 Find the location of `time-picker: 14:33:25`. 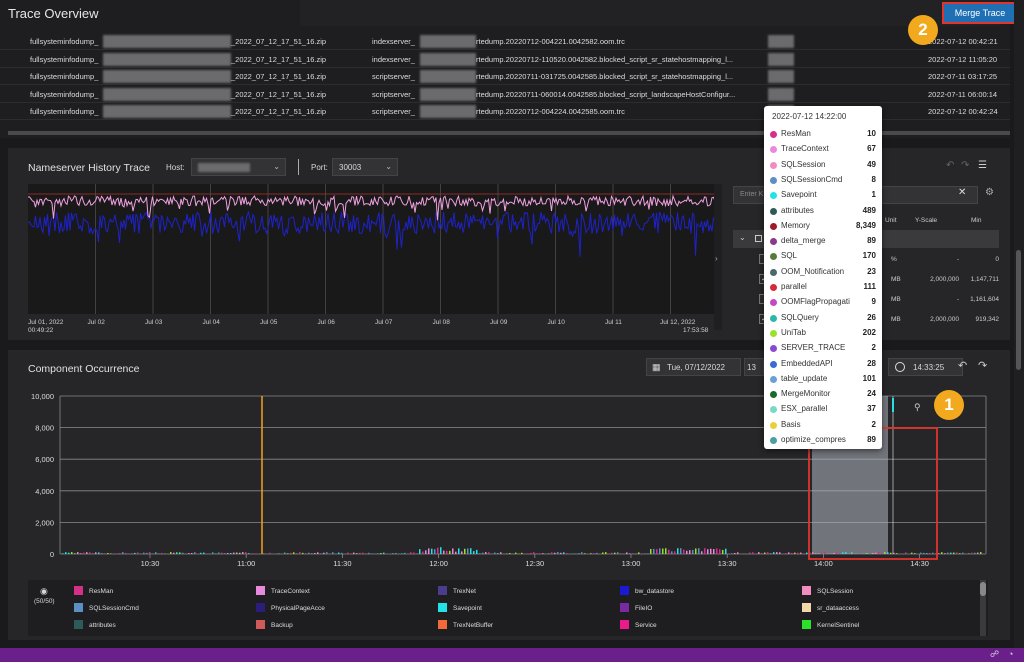

time-picker: 14:33:25 is located at coordinates (925, 367).